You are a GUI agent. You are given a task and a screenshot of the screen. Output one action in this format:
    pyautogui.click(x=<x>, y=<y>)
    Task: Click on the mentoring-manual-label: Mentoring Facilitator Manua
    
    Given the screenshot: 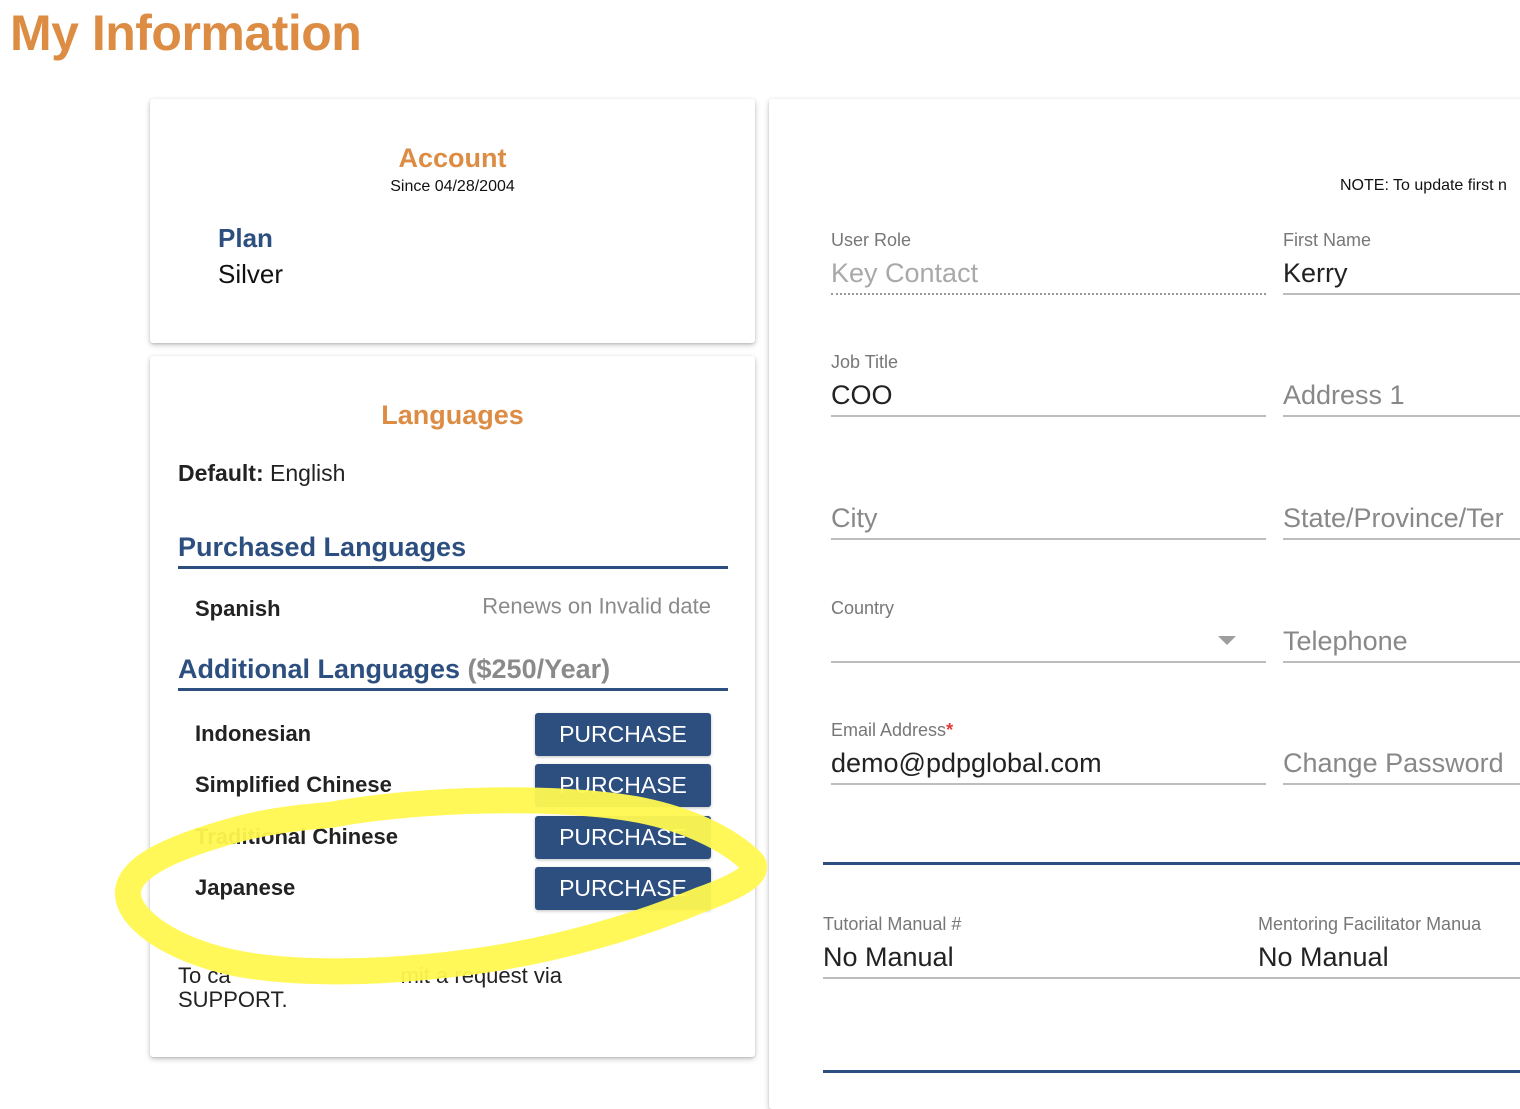 What is the action you would take?
    pyautogui.click(x=1370, y=924)
    